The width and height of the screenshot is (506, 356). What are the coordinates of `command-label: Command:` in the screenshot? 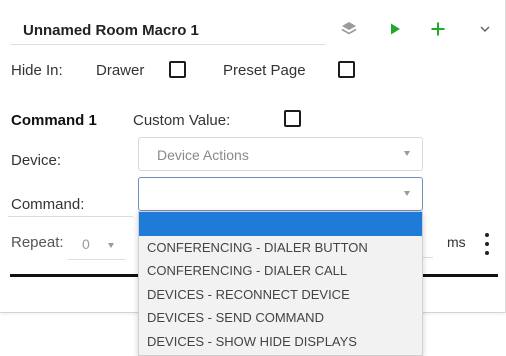 It's located at (48, 204).